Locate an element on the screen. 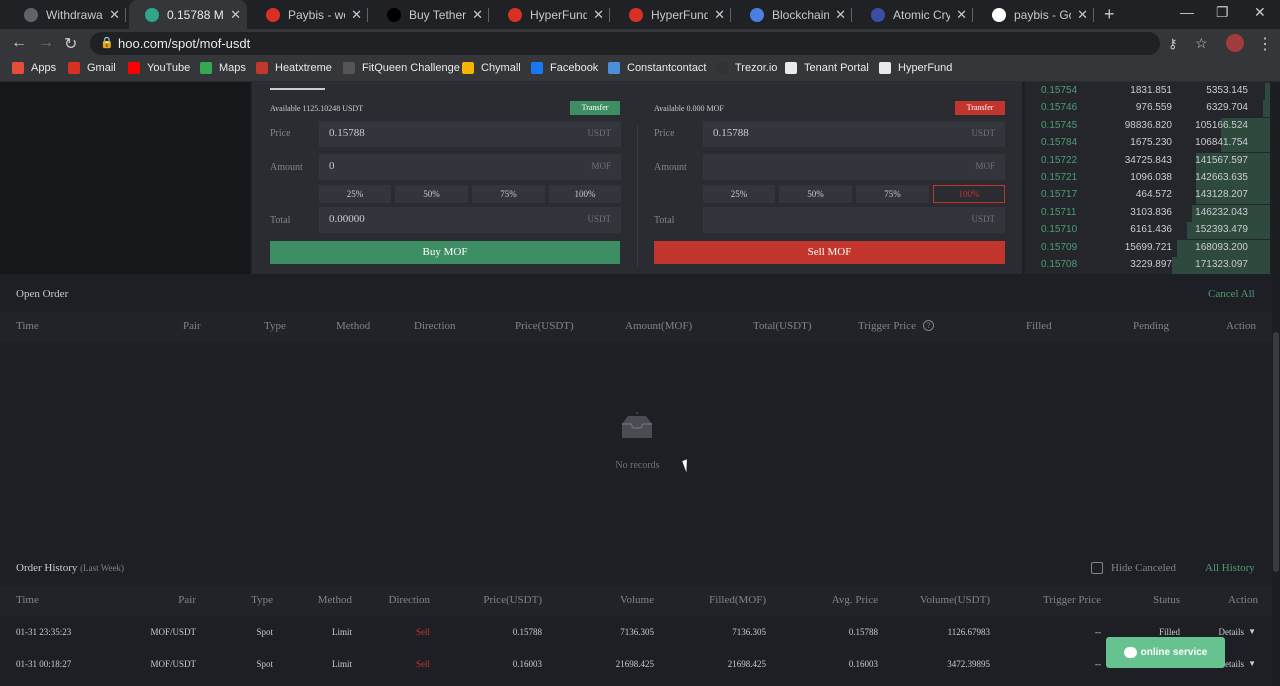  tab-label: Blockchain.con is located at coordinates (801, 14).